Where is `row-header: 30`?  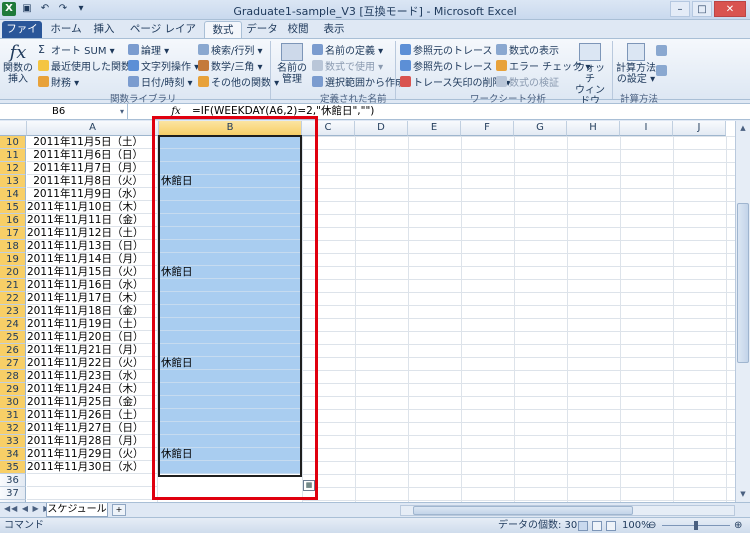 row-header: 30 is located at coordinates (13, 402).